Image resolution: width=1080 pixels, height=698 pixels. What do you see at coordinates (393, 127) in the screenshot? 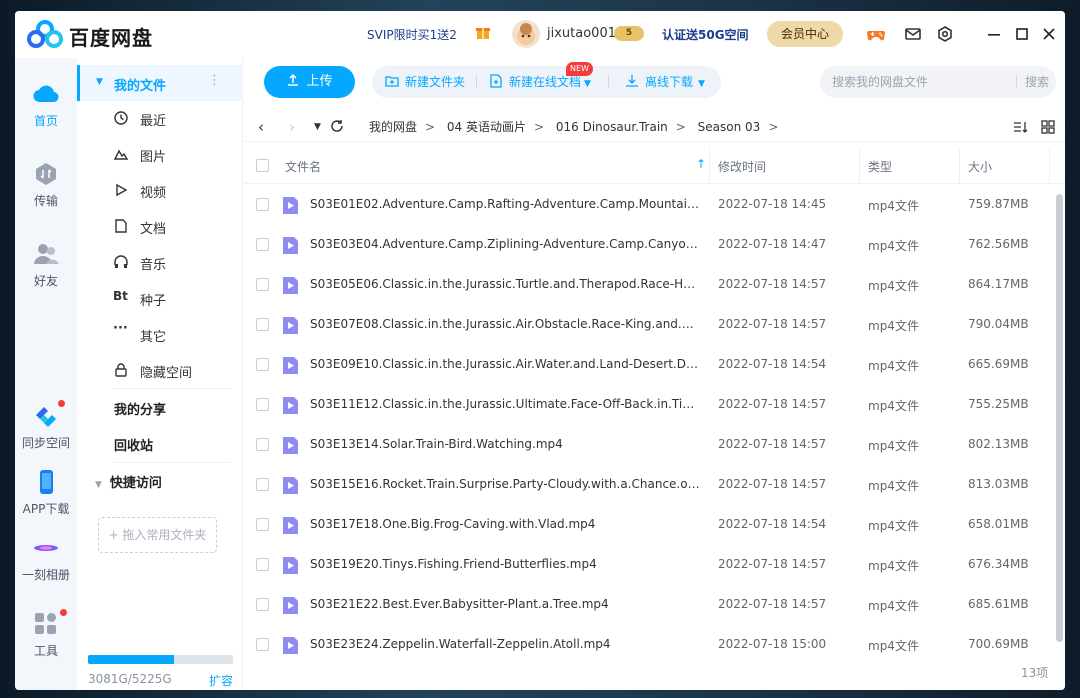
I see `breadcrumb-item: 我的网盘` at bounding box center [393, 127].